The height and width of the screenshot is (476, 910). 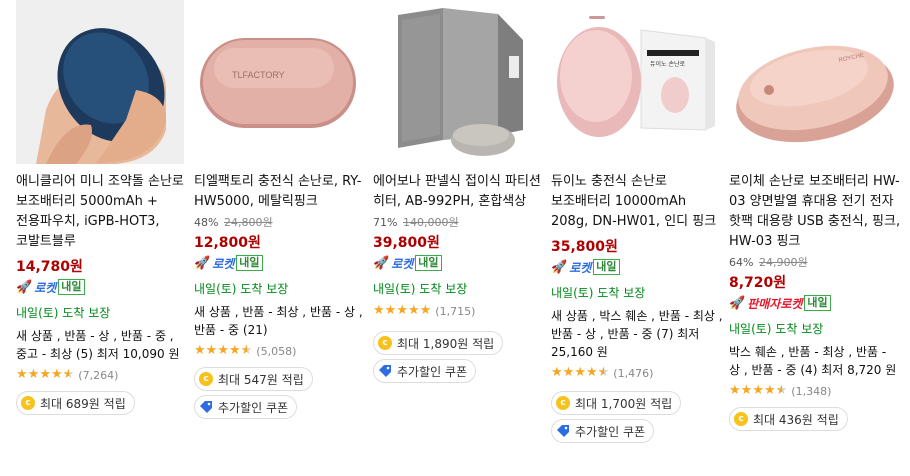 What do you see at coordinates (633, 373) in the screenshot?
I see `rating-count: (1,476)` at bounding box center [633, 373].